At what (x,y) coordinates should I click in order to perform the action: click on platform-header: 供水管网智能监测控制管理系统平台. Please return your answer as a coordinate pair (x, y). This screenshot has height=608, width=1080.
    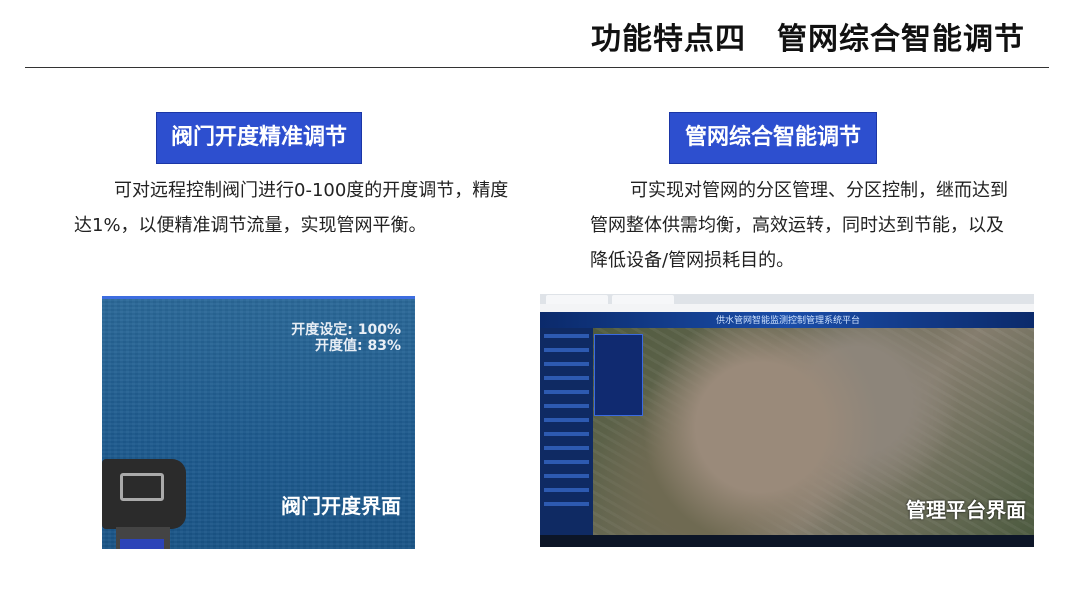
    Looking at the image, I should click on (787, 320).